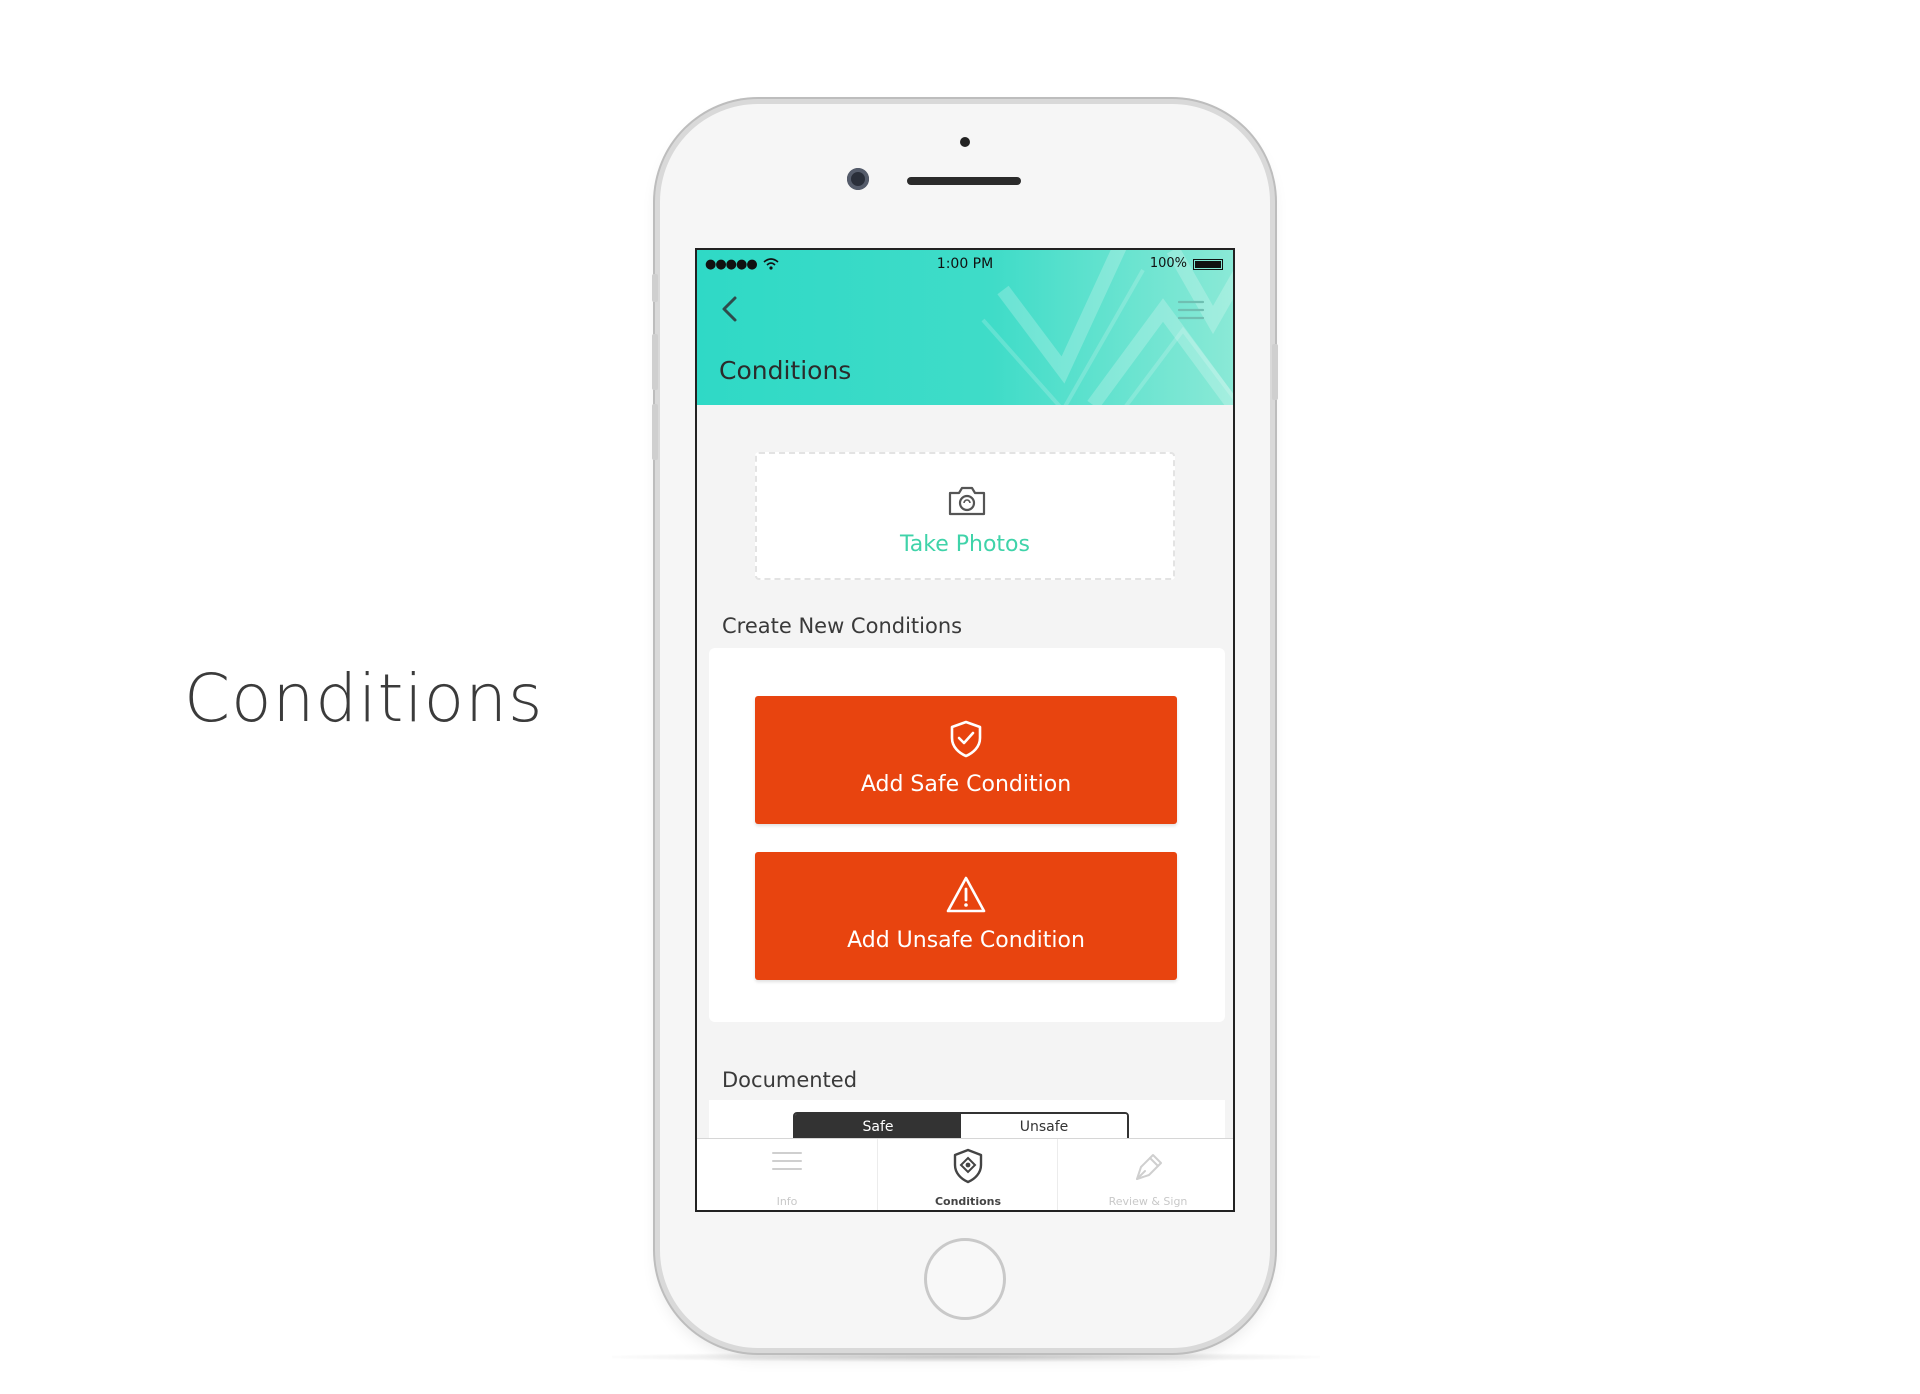 The height and width of the screenshot is (1394, 1920). I want to click on battery-percentage: 100%, so click(1168, 263).